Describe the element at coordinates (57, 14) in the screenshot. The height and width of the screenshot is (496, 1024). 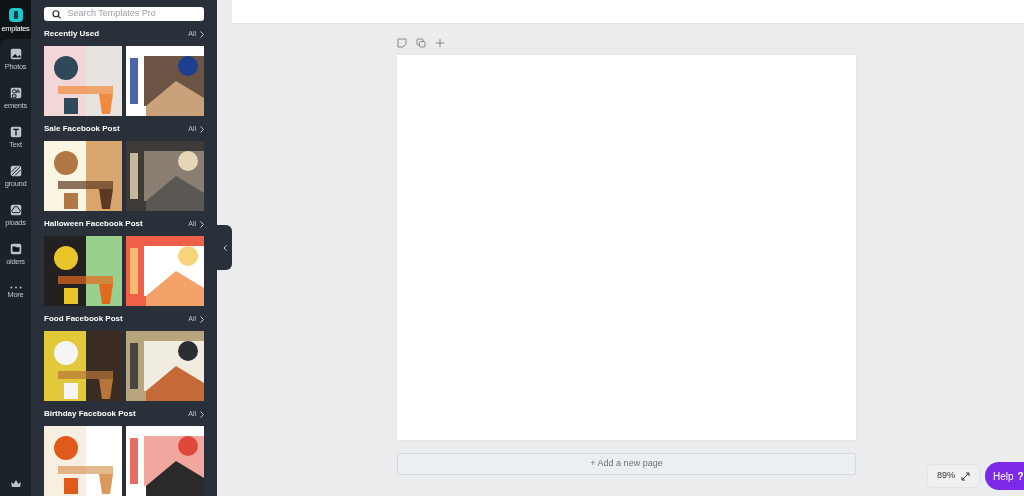
I see `search-icon` at that location.